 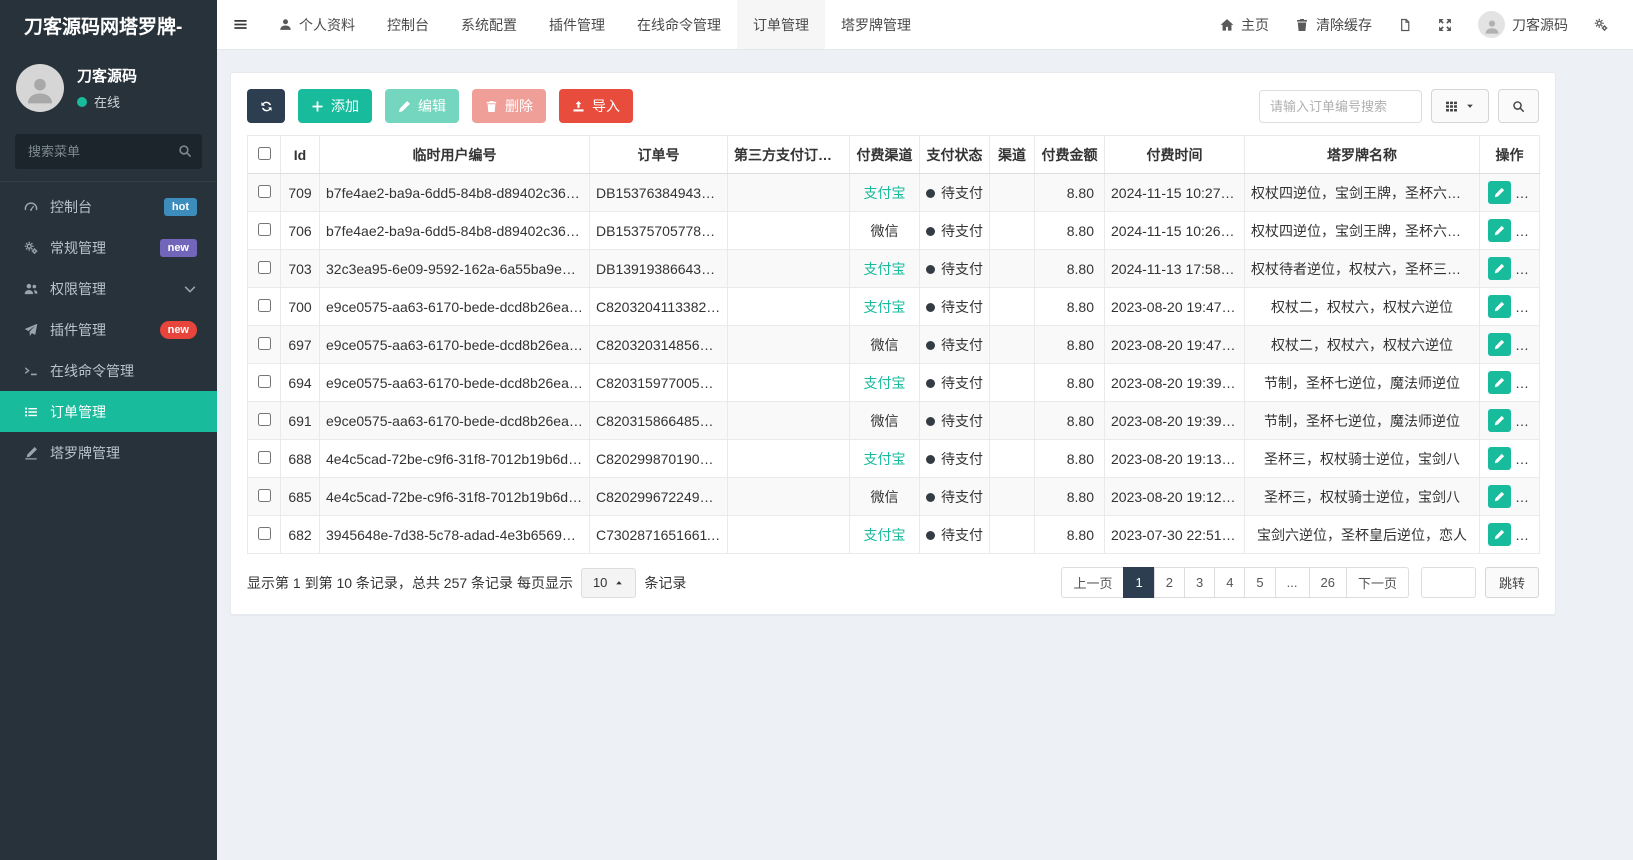 What do you see at coordinates (1327, 582) in the screenshot?
I see `page-26: 26` at bounding box center [1327, 582].